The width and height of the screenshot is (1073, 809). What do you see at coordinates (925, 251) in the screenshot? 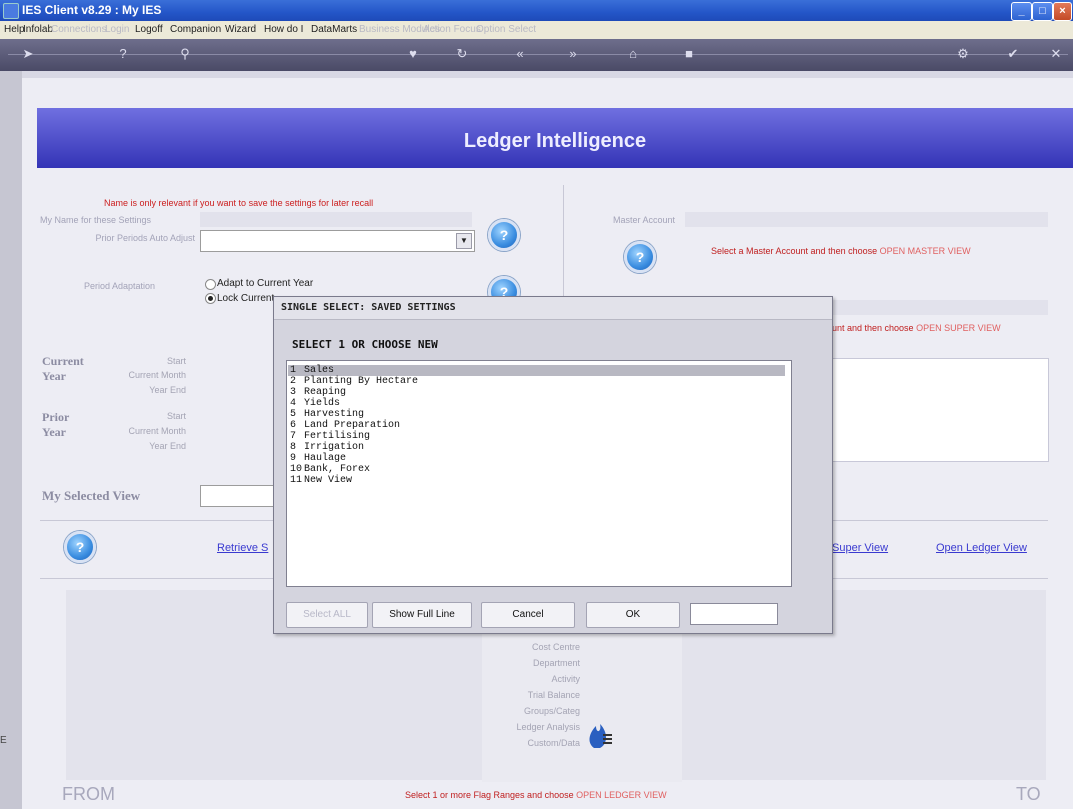
I see `open-master-view-link: OPEN MASTER VIEW` at bounding box center [925, 251].